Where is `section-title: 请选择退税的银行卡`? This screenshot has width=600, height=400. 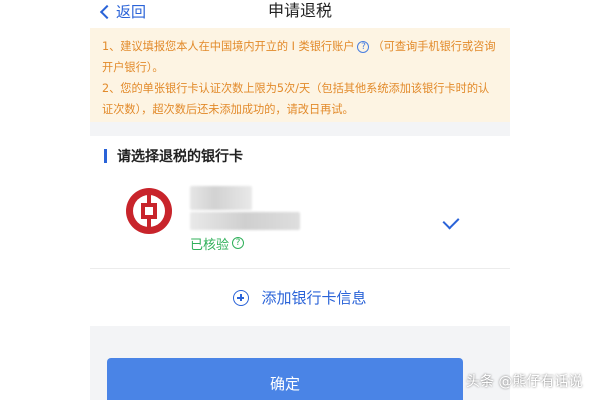
section-title: 请选择退税的银行卡 is located at coordinates (173, 156).